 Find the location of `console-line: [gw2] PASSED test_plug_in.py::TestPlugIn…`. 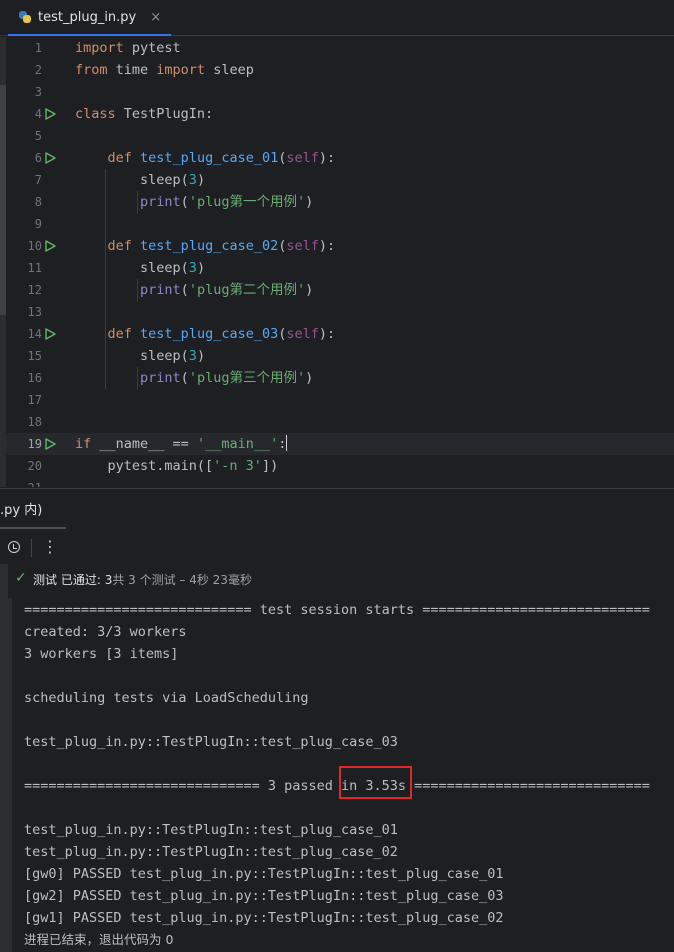

console-line: [gw2] PASSED test_plug_in.py::TestPlugIn… is located at coordinates (264, 896).